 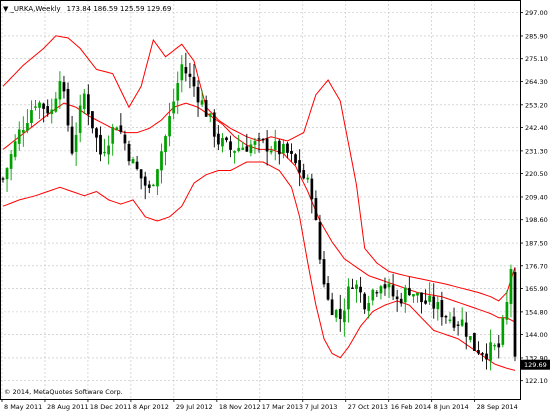 I want to click on y-tick-label: 285.90, so click(x=536, y=36).